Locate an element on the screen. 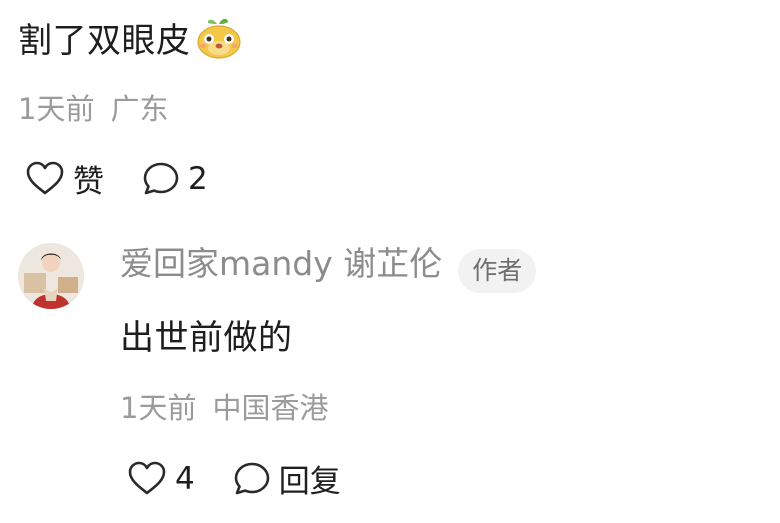 The image size is (780, 523). reply-time: 1天前 is located at coordinates (158, 408).